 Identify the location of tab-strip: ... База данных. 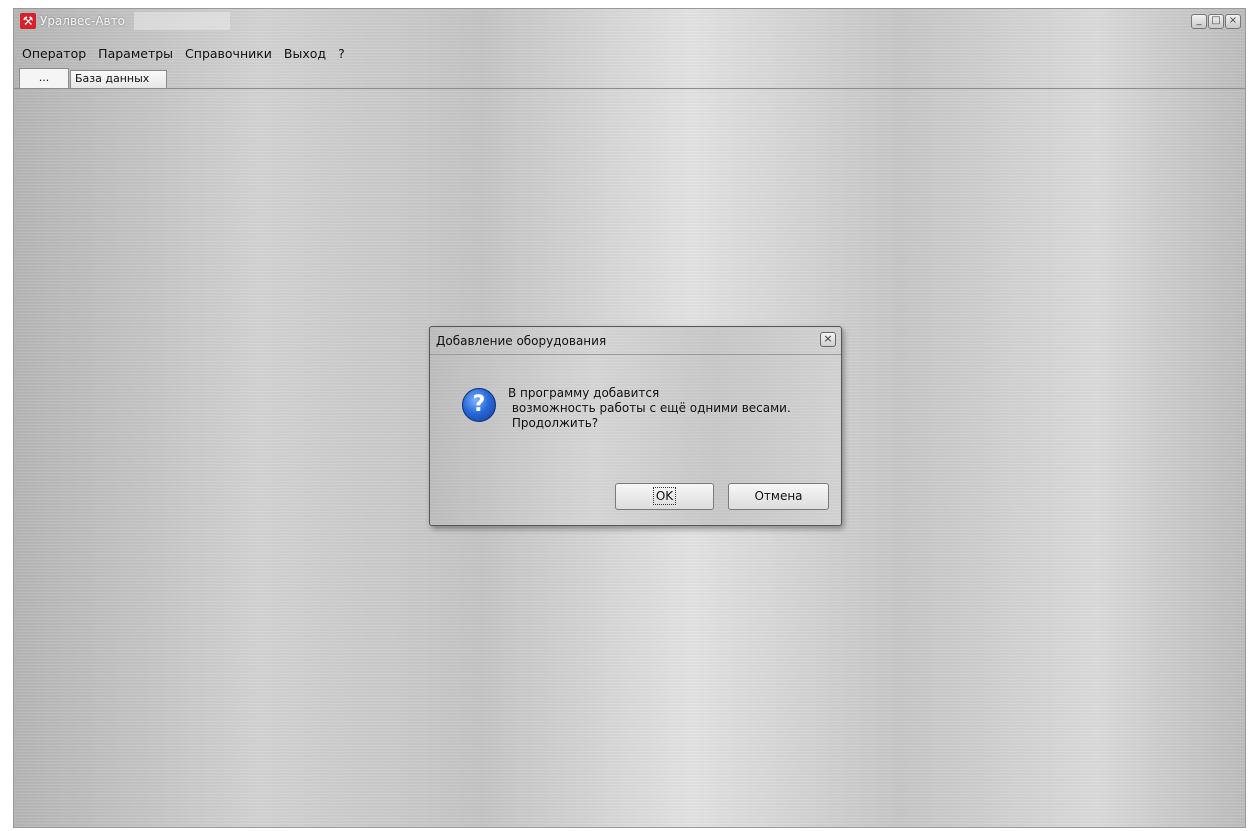
(93, 78).